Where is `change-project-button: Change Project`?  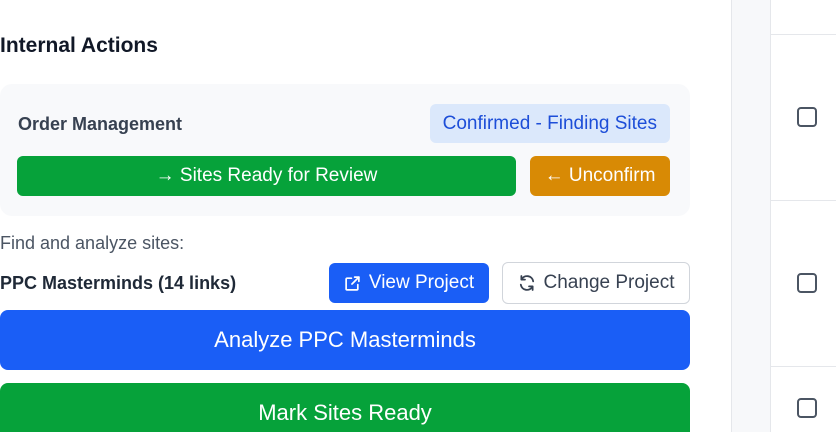
change-project-button: Change Project is located at coordinates (596, 283).